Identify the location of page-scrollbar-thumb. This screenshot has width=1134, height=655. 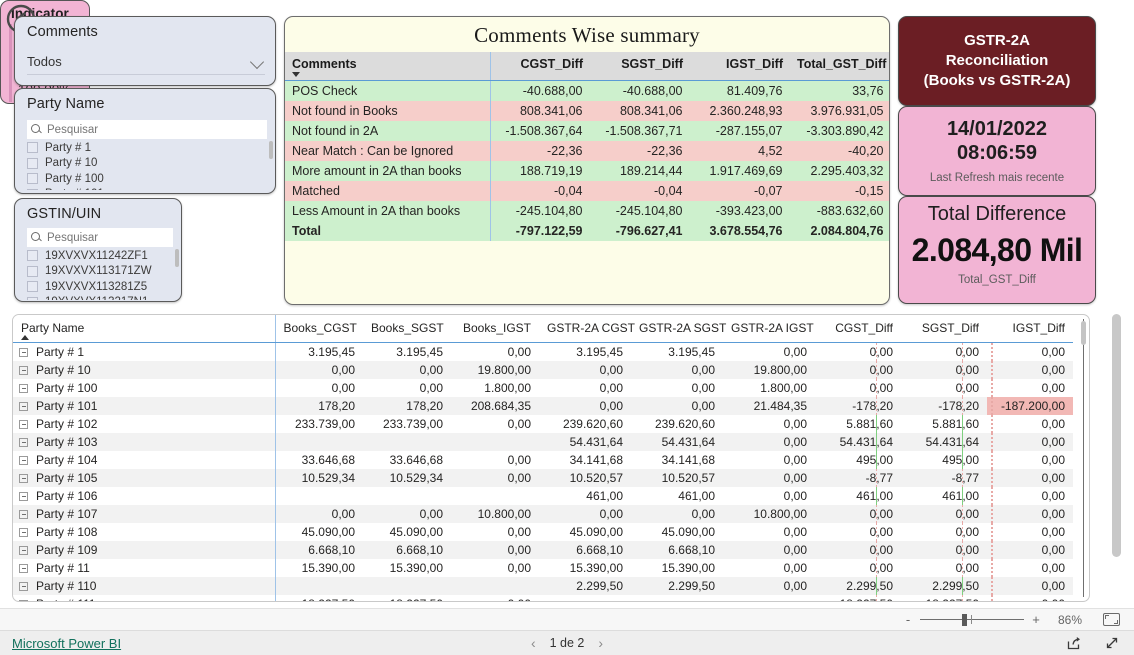
(1116, 435).